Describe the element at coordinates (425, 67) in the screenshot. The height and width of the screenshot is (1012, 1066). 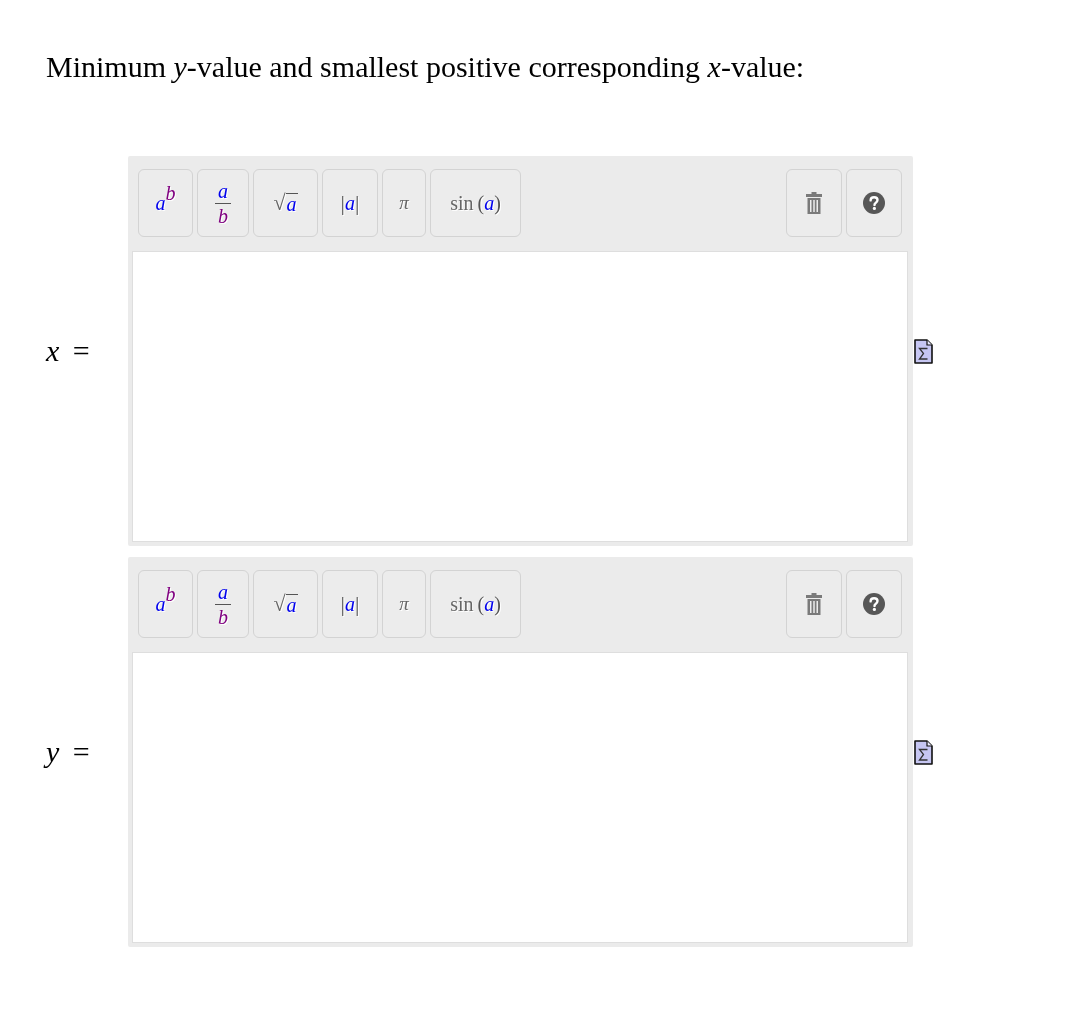
I see `question-prompt: Minimum y-value and smallest positive corresponding x-value:` at that location.